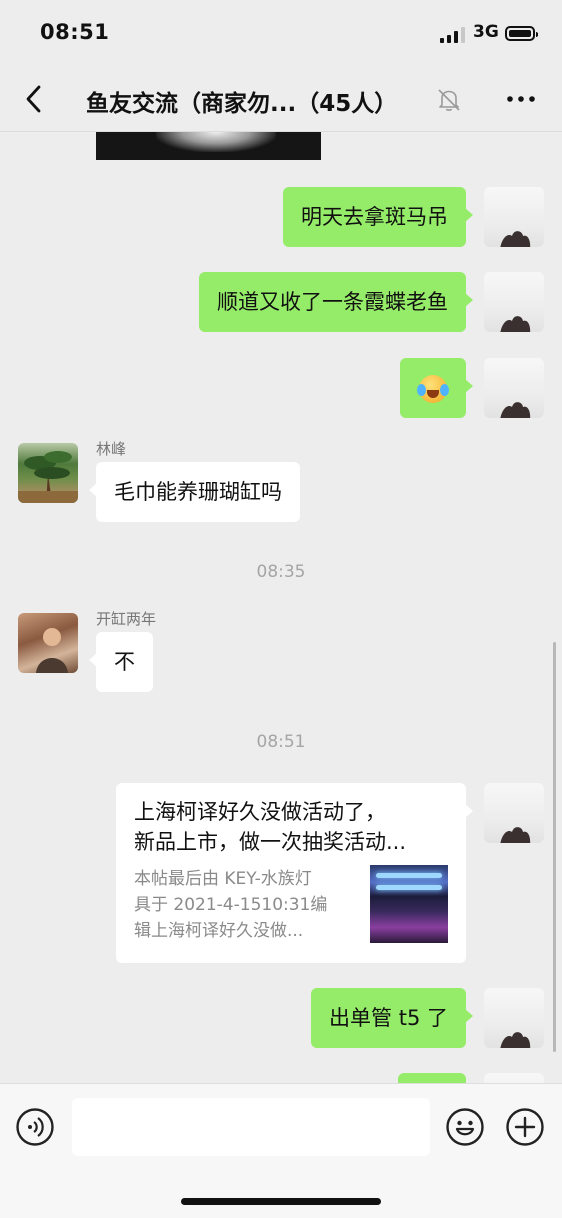  Describe the element at coordinates (409, 904) in the screenshot. I see `link-thumbnail` at that location.